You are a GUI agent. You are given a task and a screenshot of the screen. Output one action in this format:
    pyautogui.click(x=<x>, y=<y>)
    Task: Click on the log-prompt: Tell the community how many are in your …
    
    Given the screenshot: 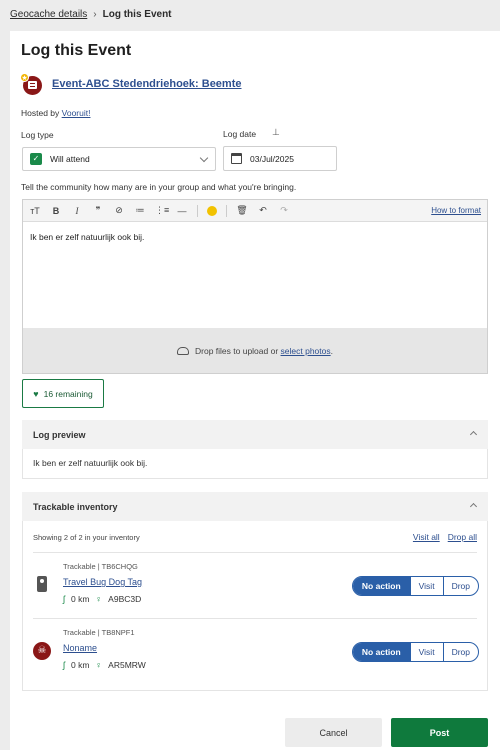 What is the action you would take?
    pyautogui.click(x=159, y=187)
    